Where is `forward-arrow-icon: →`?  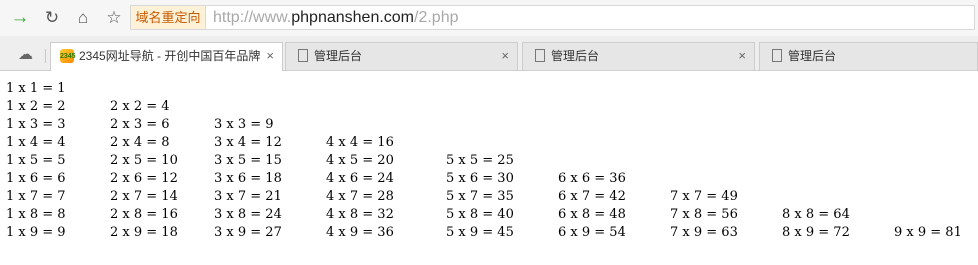 forward-arrow-icon: → is located at coordinates (20, 17).